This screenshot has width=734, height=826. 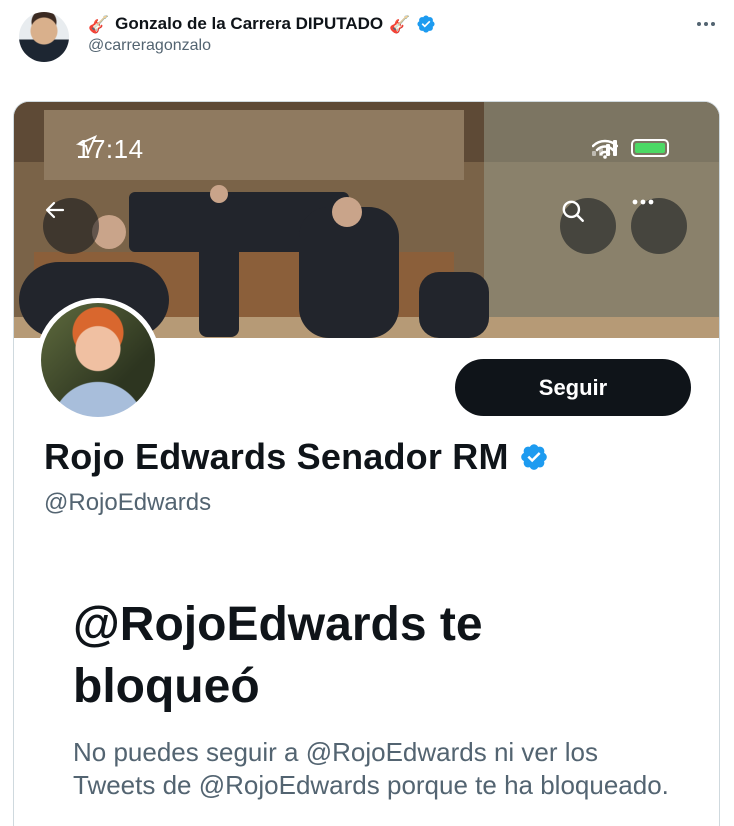 What do you see at coordinates (706, 24) in the screenshot?
I see `more-options-button` at bounding box center [706, 24].